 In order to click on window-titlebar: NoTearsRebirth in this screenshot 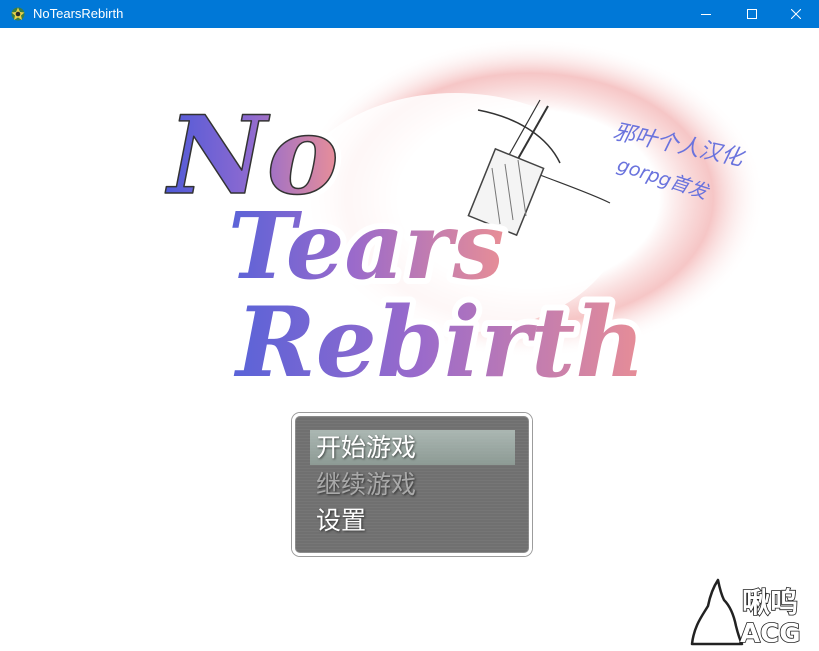, I will do `click(409, 14)`.